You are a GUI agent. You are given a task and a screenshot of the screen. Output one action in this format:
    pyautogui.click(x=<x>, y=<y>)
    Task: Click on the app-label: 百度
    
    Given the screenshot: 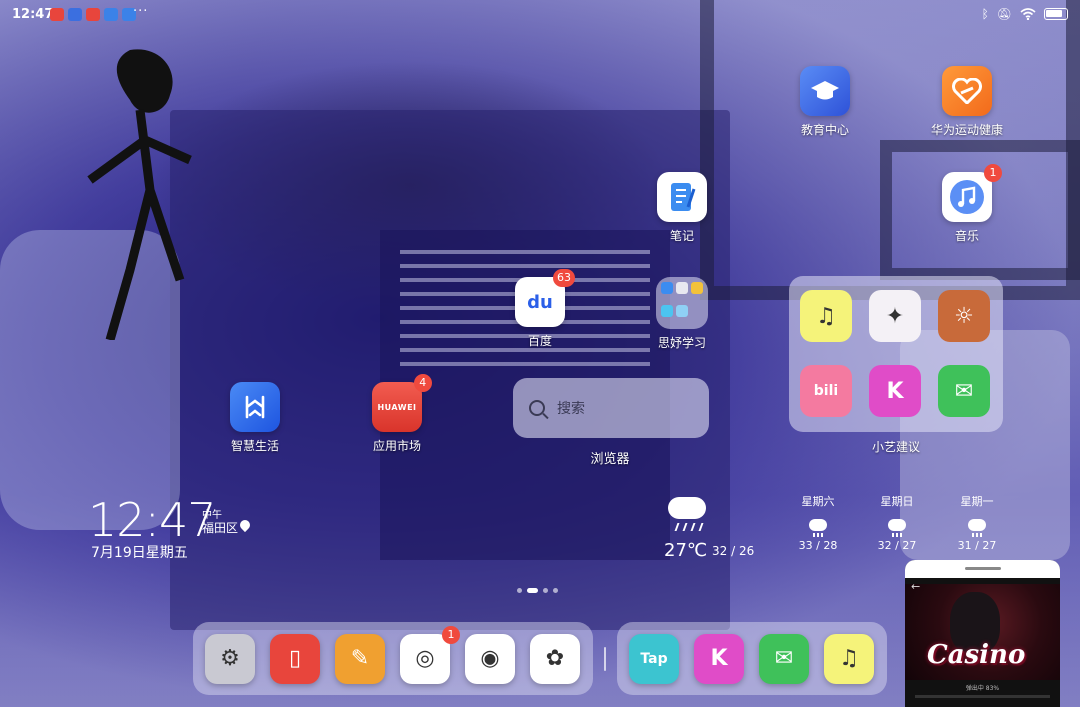 What is the action you would take?
    pyautogui.click(x=539, y=341)
    